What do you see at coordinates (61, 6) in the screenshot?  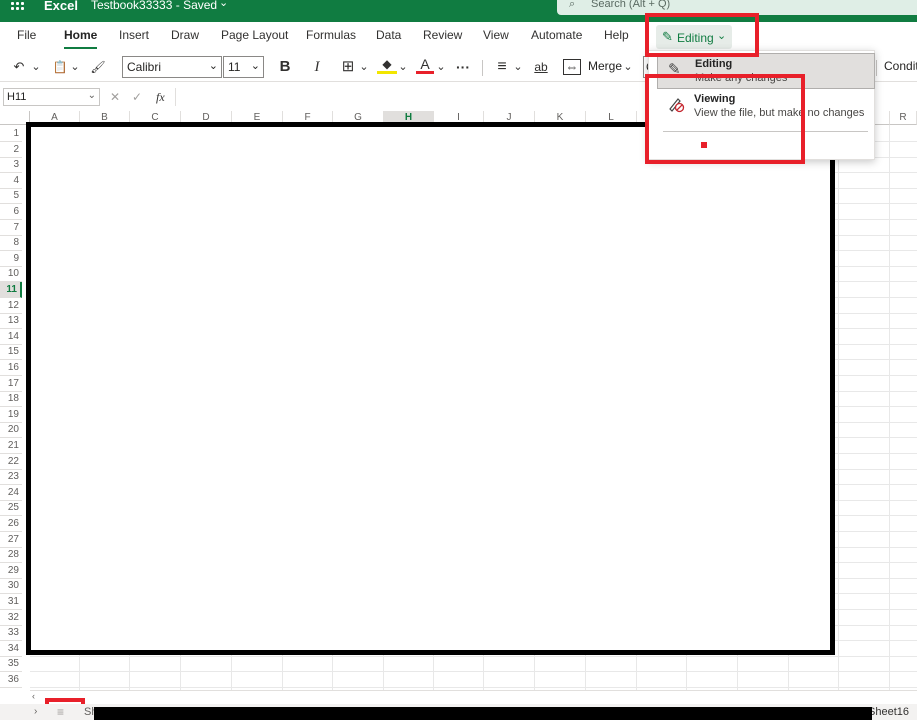 I see `app-name: Excel` at bounding box center [61, 6].